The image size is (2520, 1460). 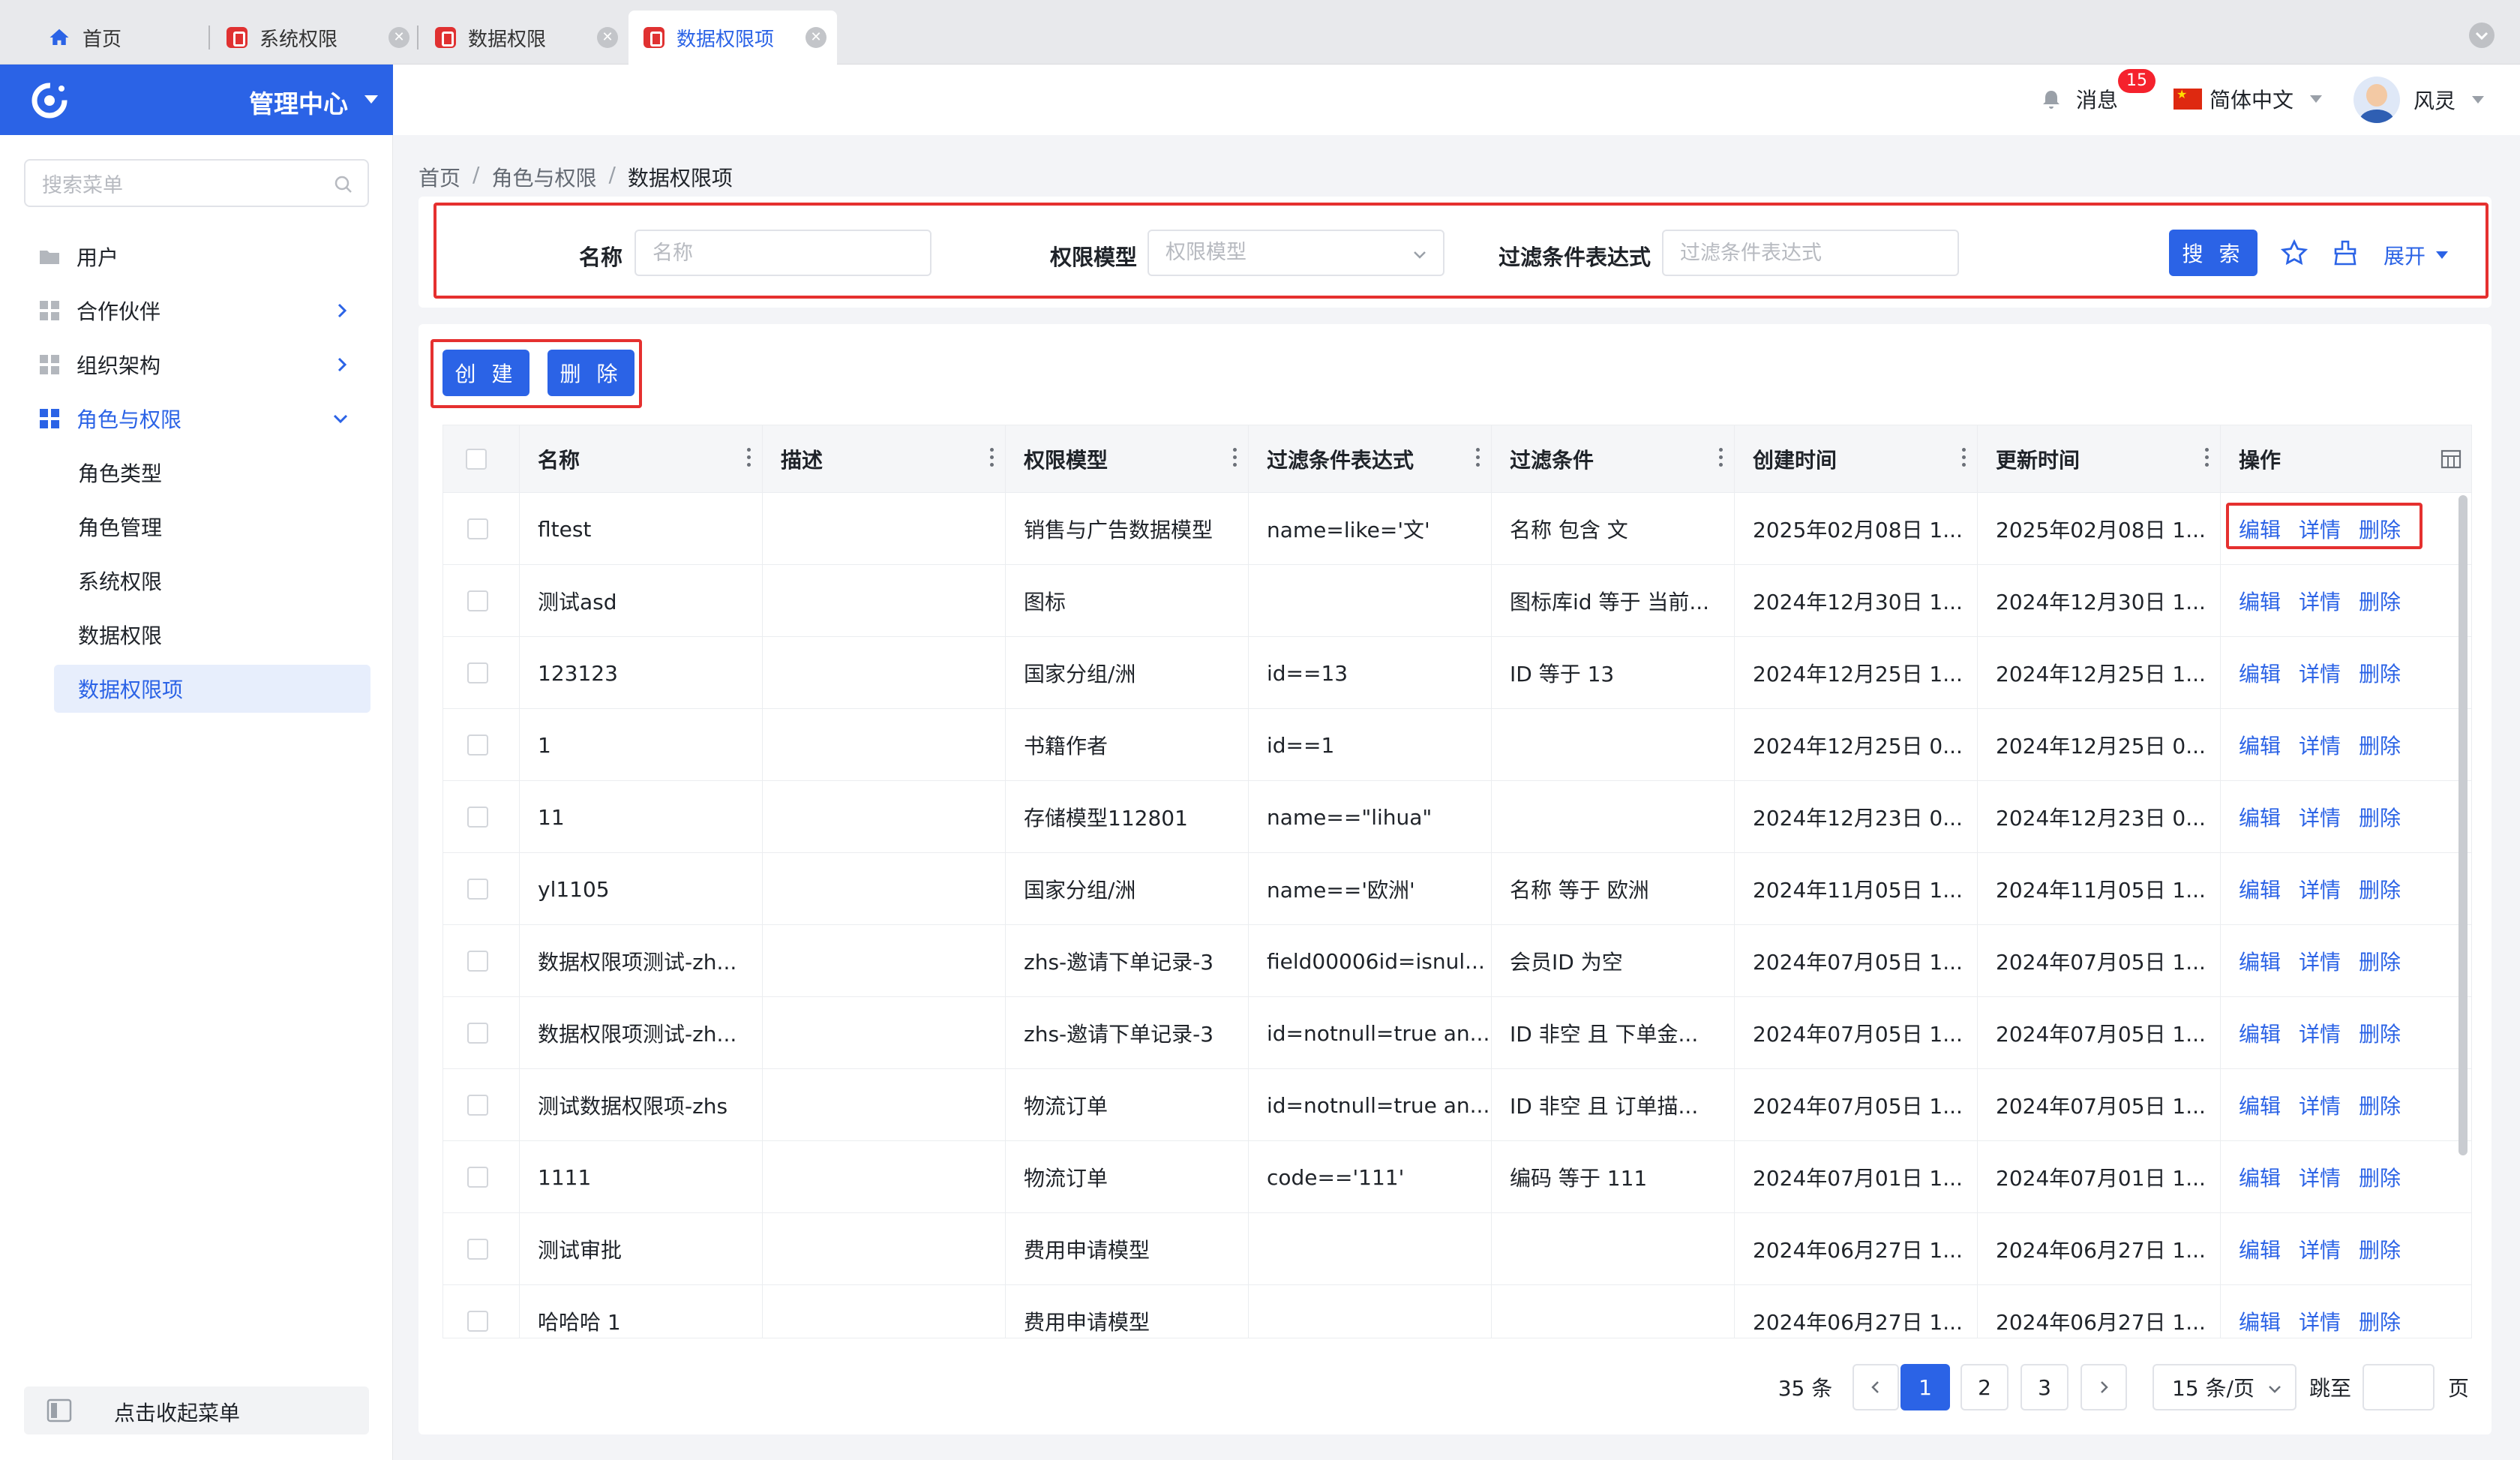 What do you see at coordinates (2416, 255) in the screenshot?
I see `expand-toggle: 展开` at bounding box center [2416, 255].